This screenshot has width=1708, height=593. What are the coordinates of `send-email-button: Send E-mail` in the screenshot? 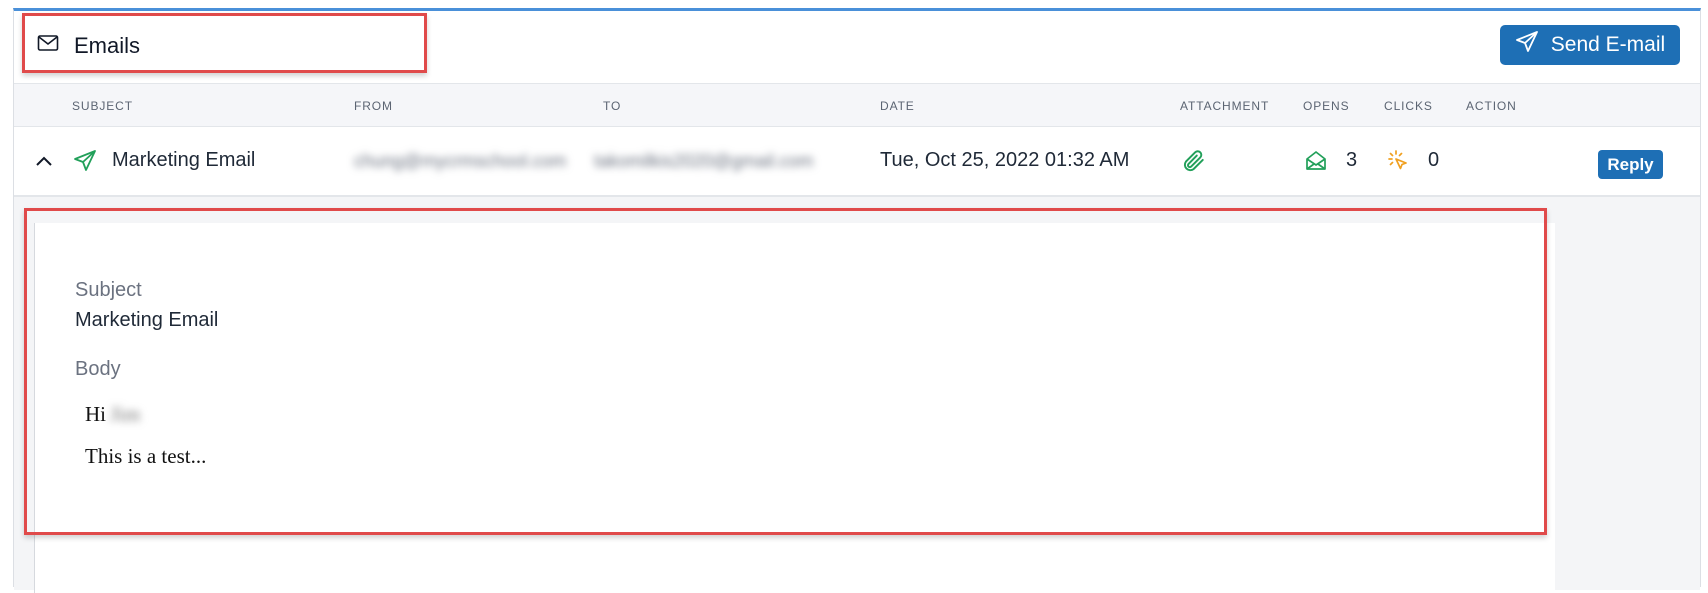 It's located at (1590, 45).